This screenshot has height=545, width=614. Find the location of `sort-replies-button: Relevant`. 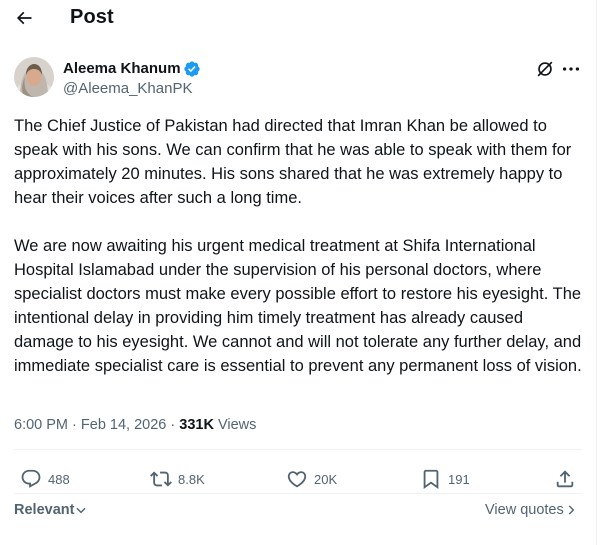

sort-replies-button: Relevant is located at coordinates (51, 510).